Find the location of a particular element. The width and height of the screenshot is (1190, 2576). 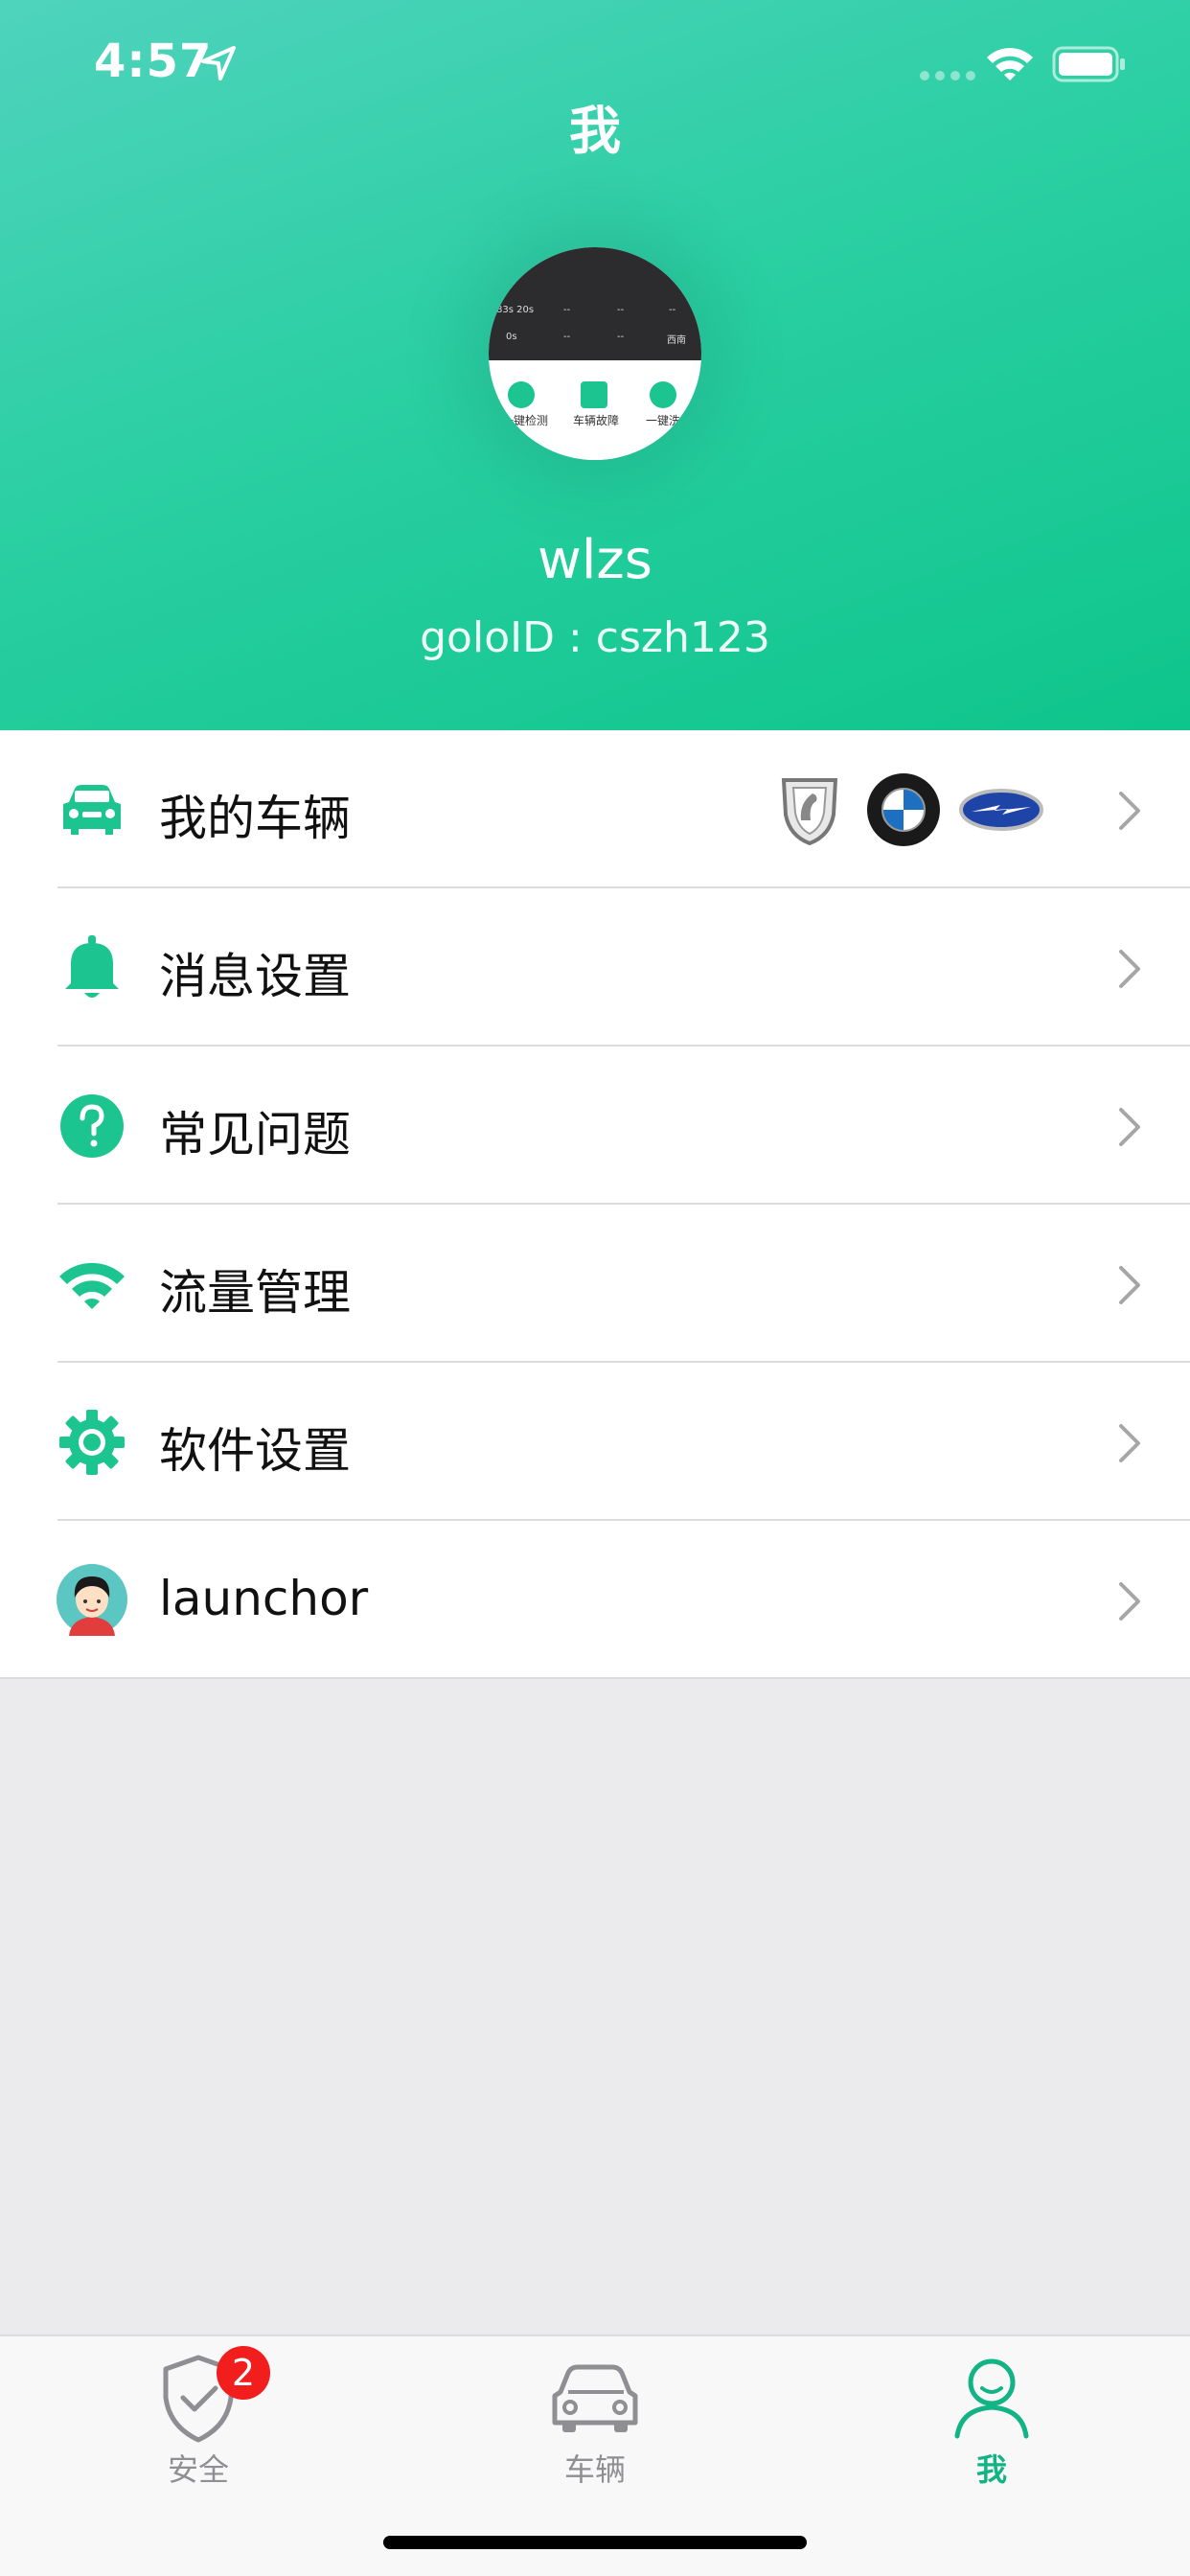

gear-icon is located at coordinates (92, 1442).